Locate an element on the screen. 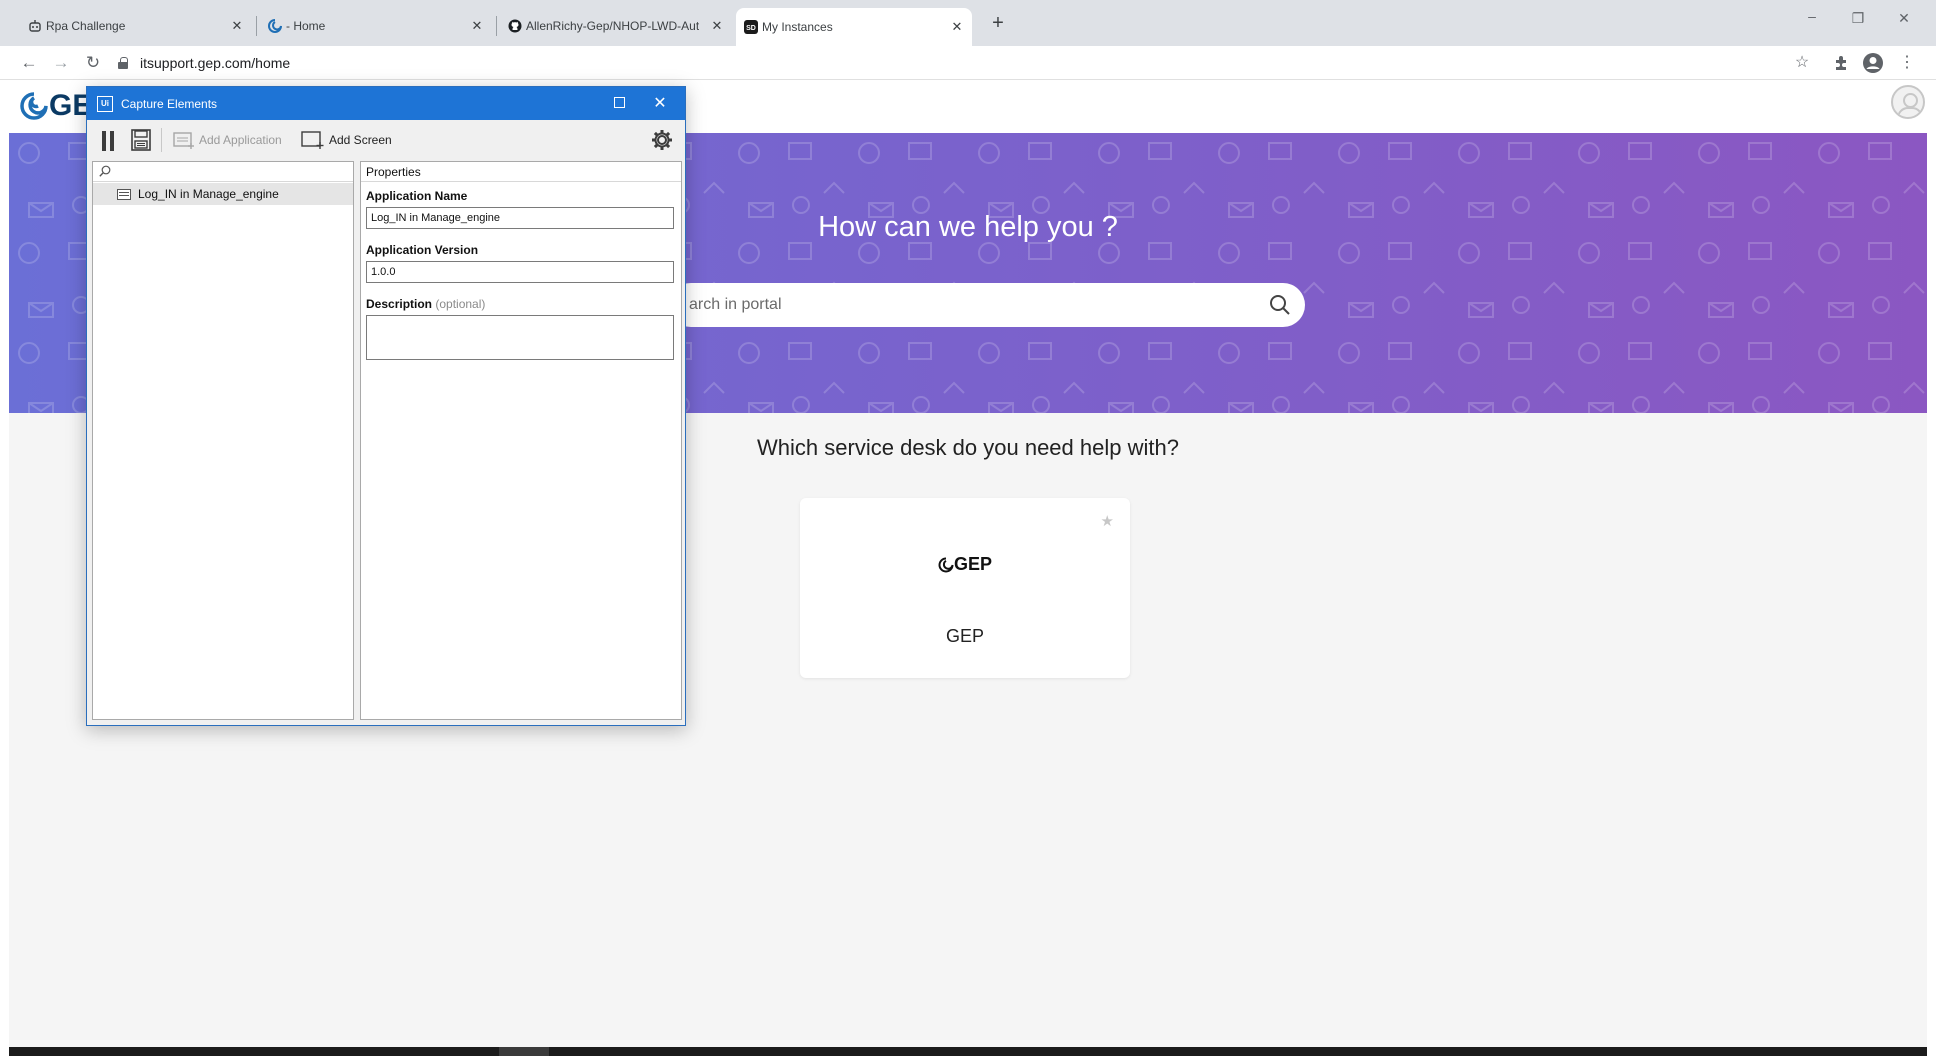  robot-icon is located at coordinates (35, 26).